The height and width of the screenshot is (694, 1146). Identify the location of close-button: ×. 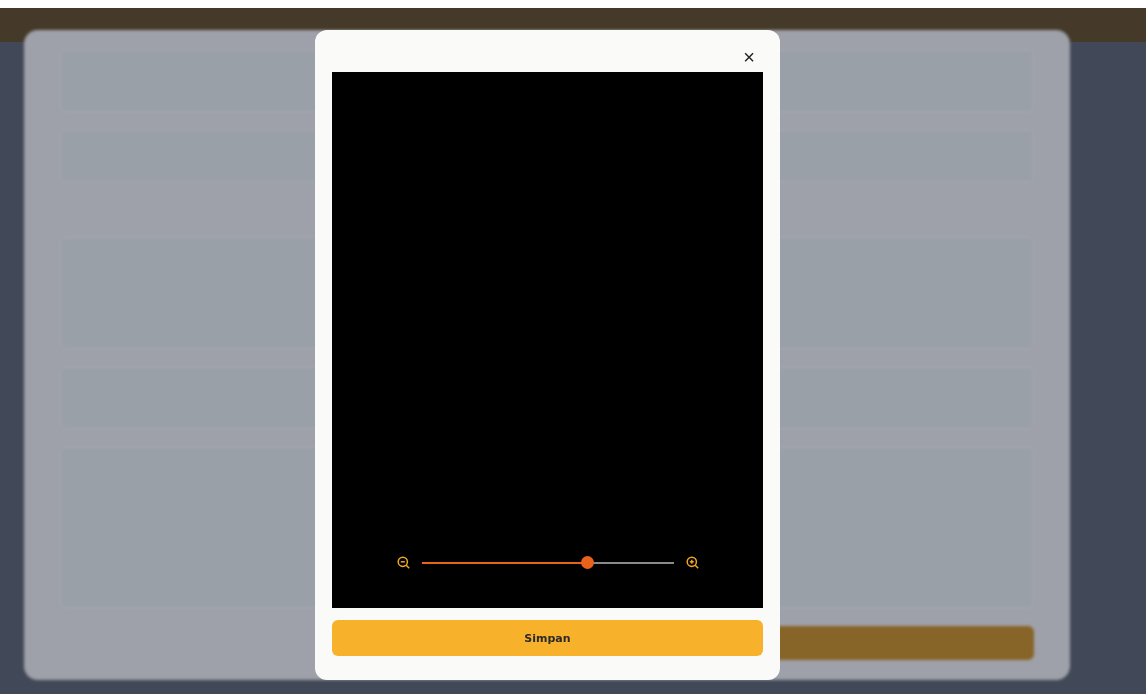
(749, 57).